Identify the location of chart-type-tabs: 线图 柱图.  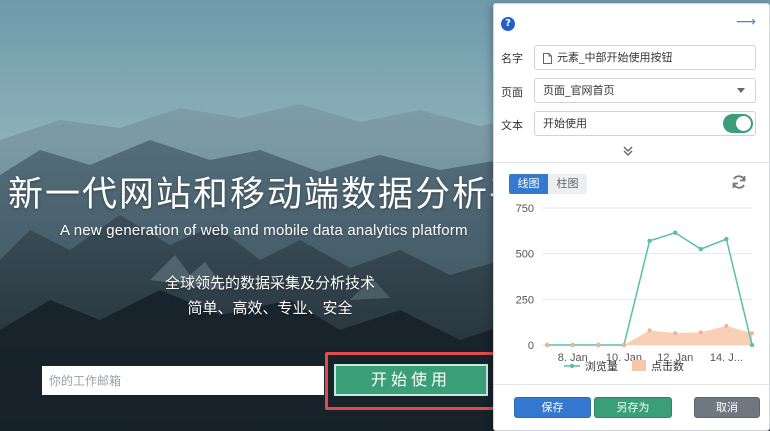
(548, 184).